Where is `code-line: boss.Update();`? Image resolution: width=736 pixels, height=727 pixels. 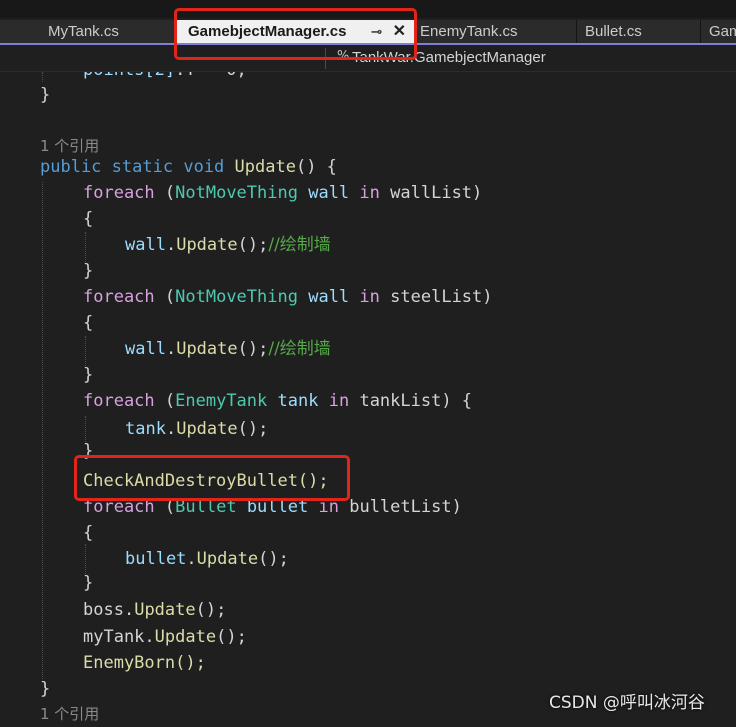
code-line: boss.Update(); is located at coordinates (154, 610).